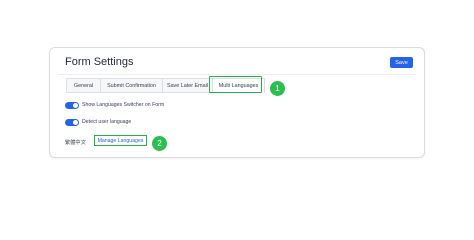 This screenshot has height=240, width=474. What do you see at coordinates (120, 140) in the screenshot?
I see `manage-languages-link: Manage Languages` at bounding box center [120, 140].